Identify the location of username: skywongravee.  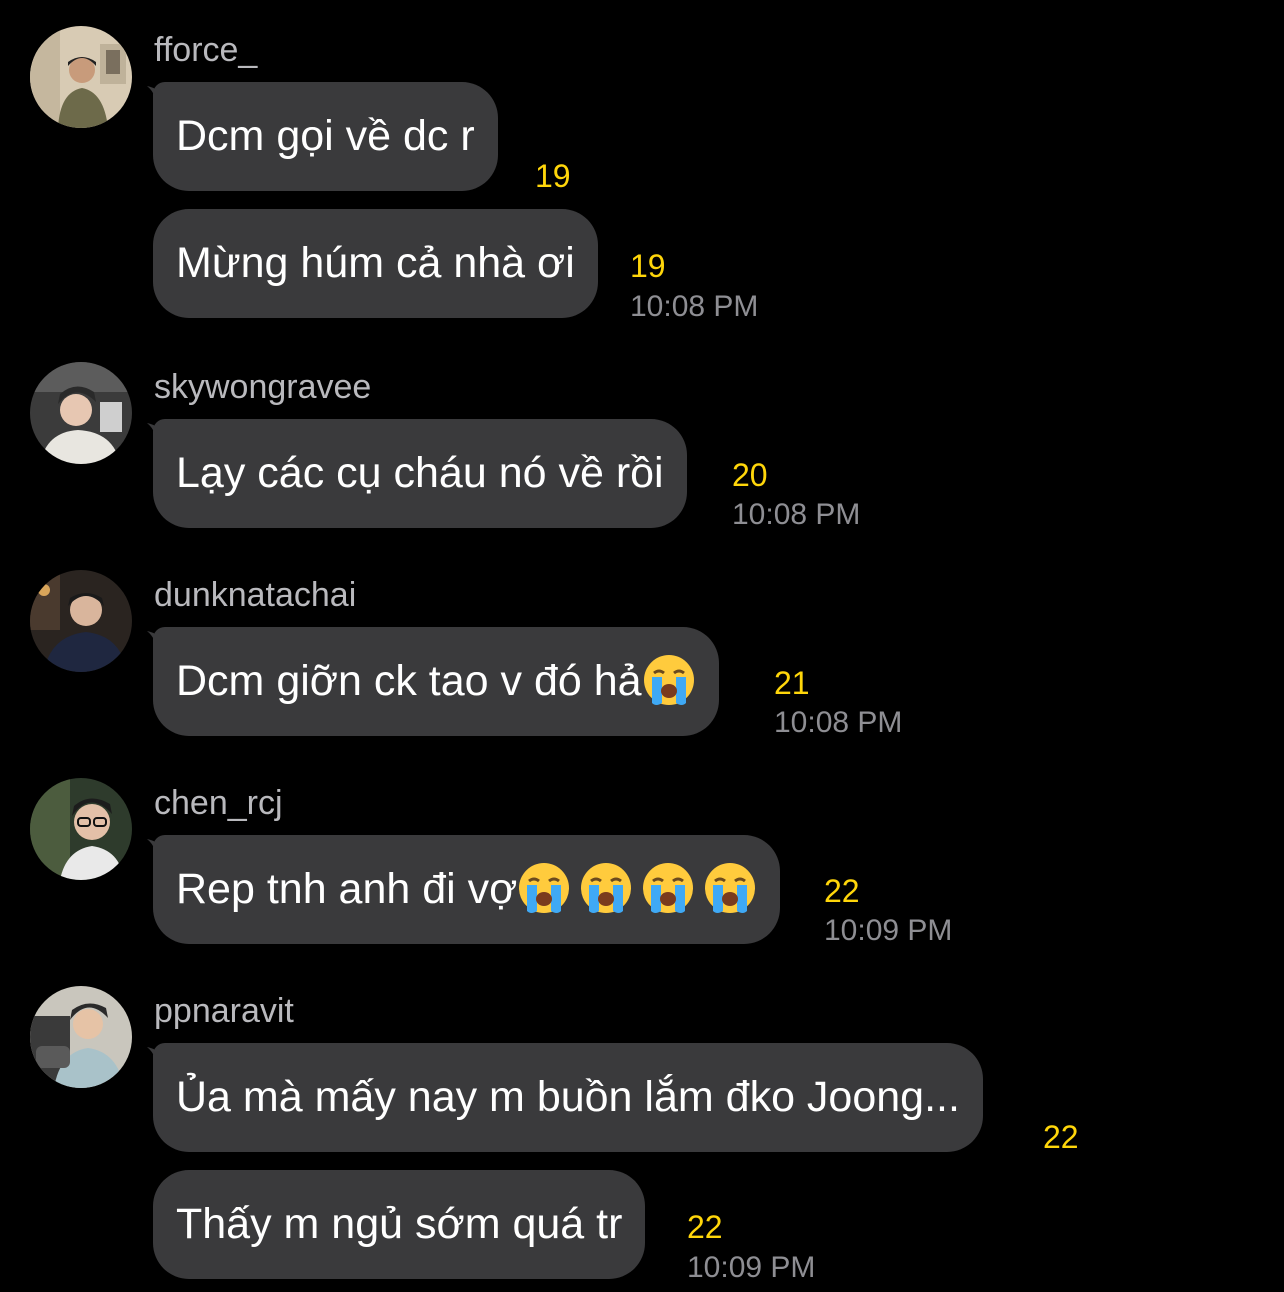
(262, 387).